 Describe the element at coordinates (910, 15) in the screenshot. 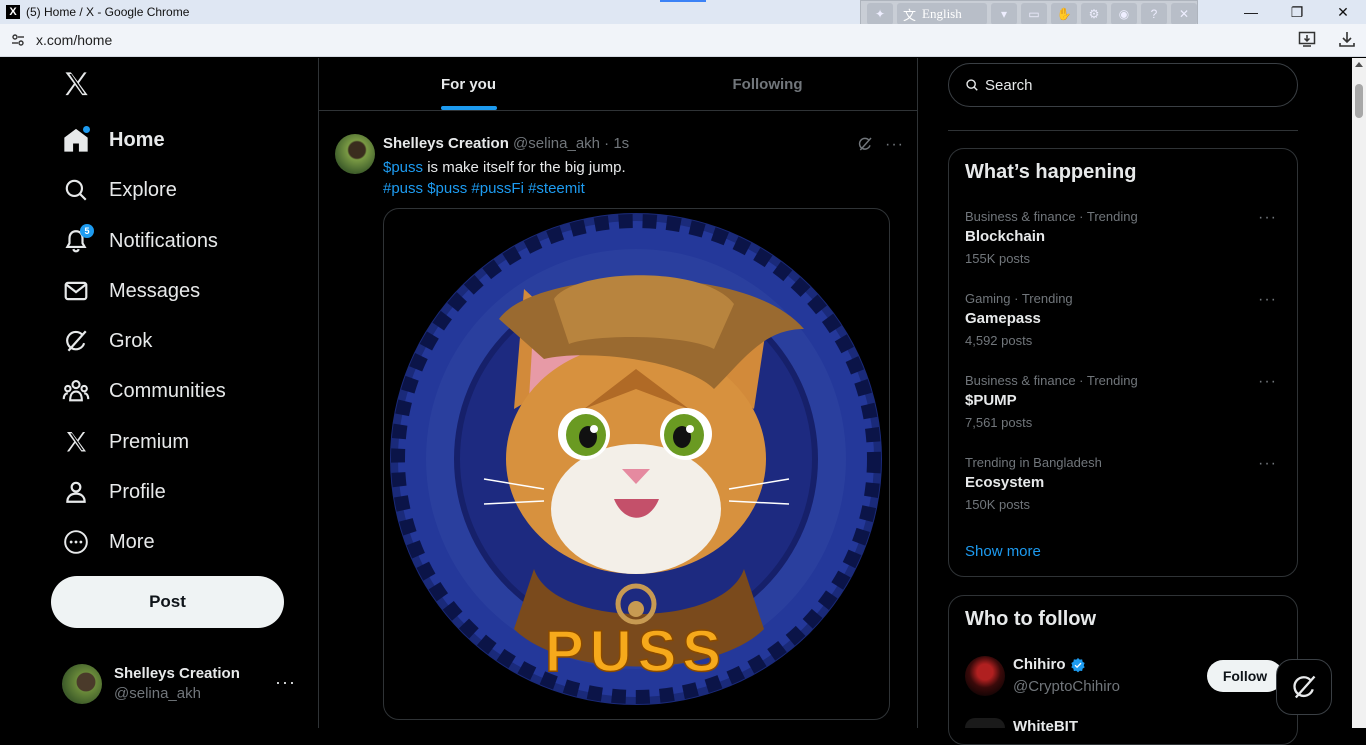

I see `translate-icon: 文` at that location.